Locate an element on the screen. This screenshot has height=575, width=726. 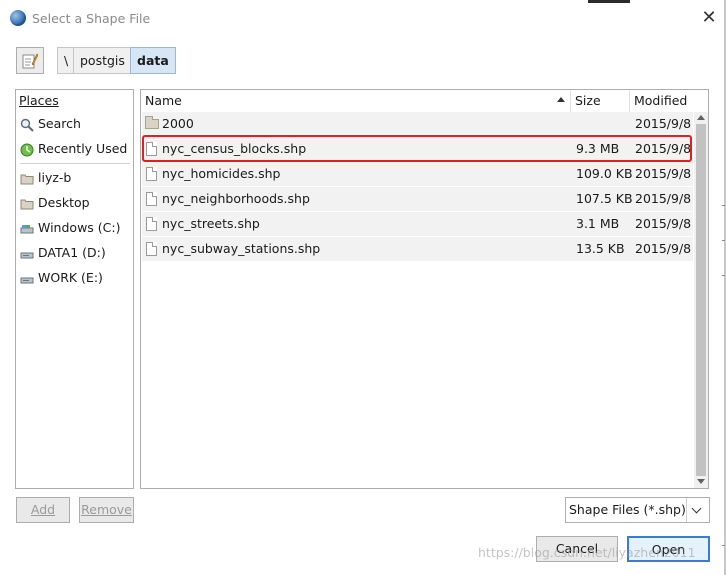
sort-ascending-icon is located at coordinates (561, 99).